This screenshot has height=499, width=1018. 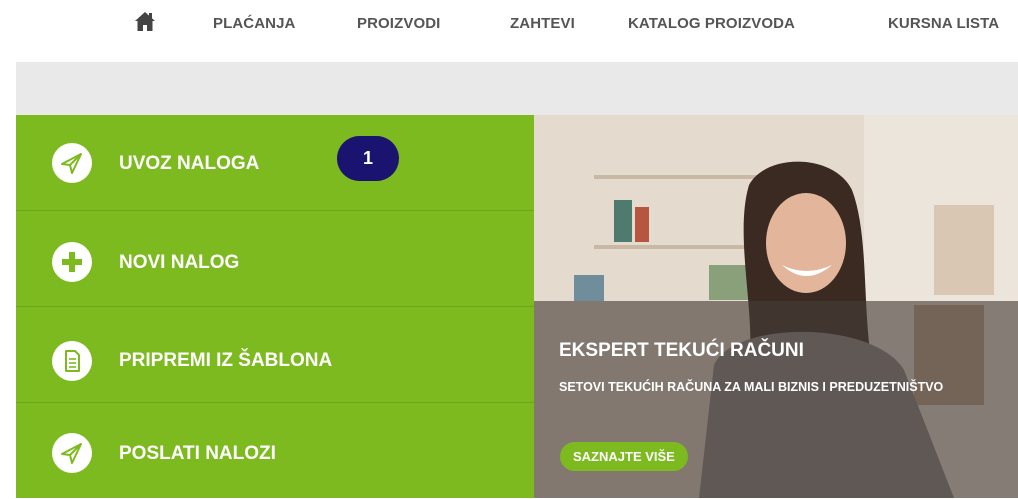 What do you see at coordinates (72, 262) in the screenshot?
I see `plus-icon` at bounding box center [72, 262].